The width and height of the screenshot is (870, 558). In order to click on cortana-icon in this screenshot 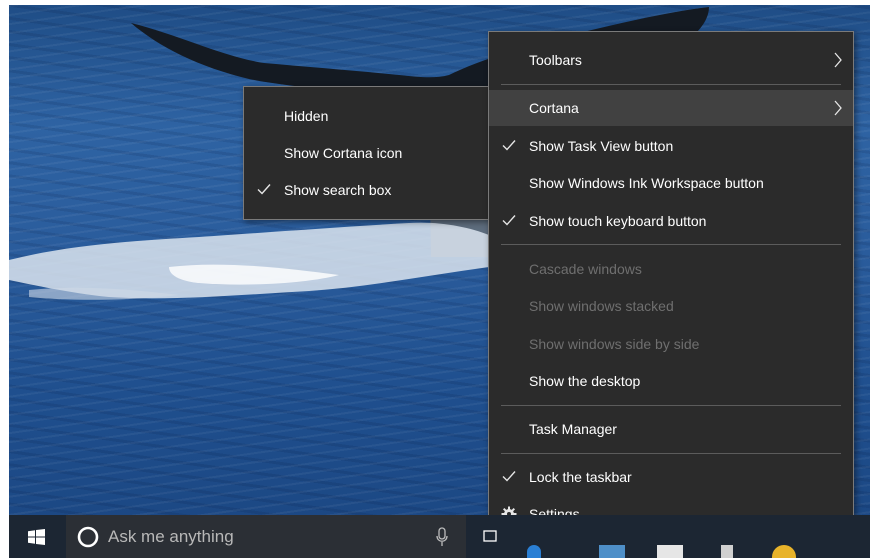, I will do `click(88, 537)`.